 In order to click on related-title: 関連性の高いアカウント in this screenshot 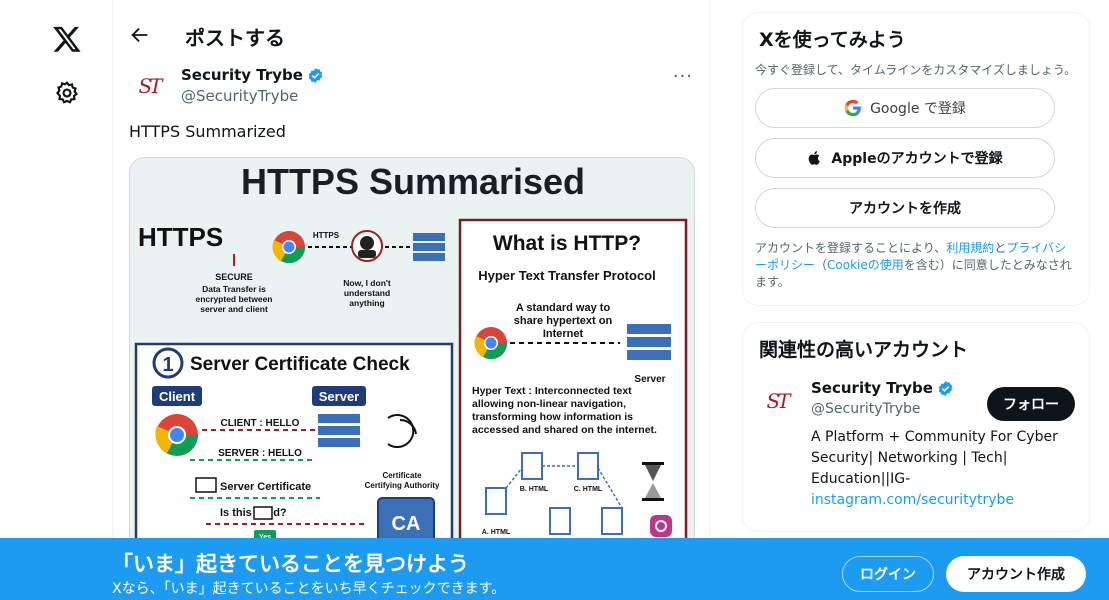, I will do `click(864, 350)`.